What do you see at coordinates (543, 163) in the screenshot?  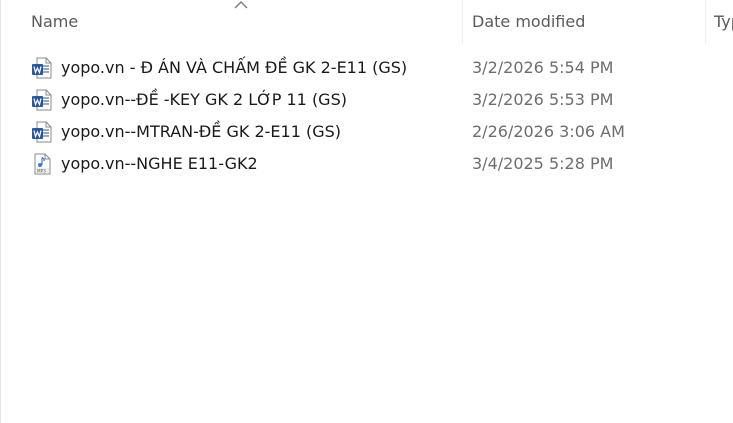 I see `file-date-modified: 3/4/2025 5:28 PM` at bounding box center [543, 163].